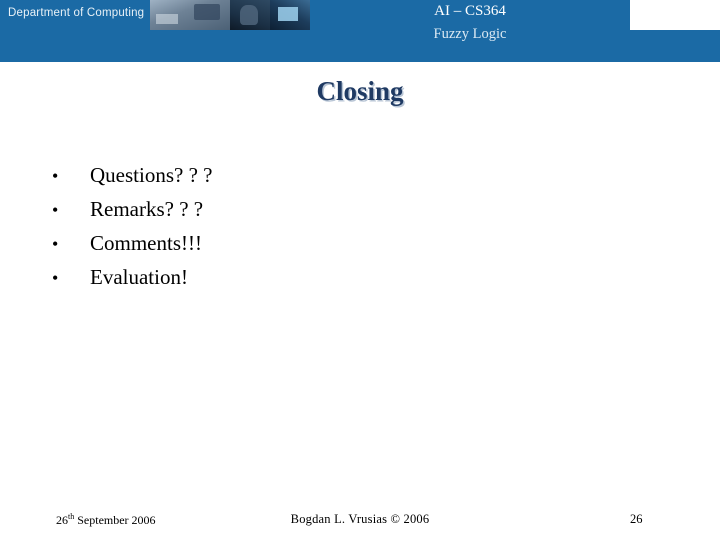 The image size is (720, 540). I want to click on header-photo-strip, so click(230, 15).